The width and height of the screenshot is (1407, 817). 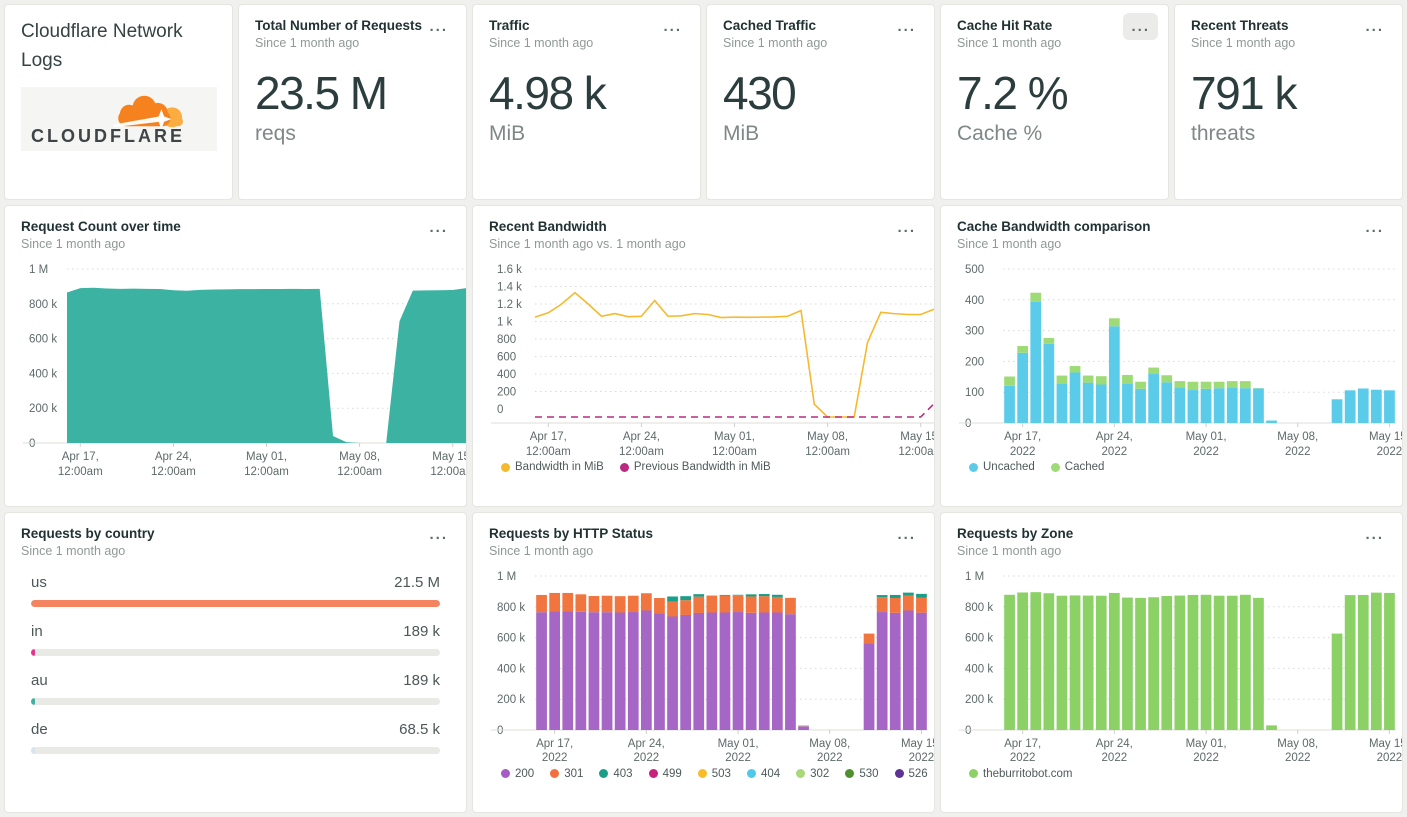 I want to click on stat-card-traffic: ... Traffic Since 1 month ago 4.98 k MiB, so click(x=586, y=102).